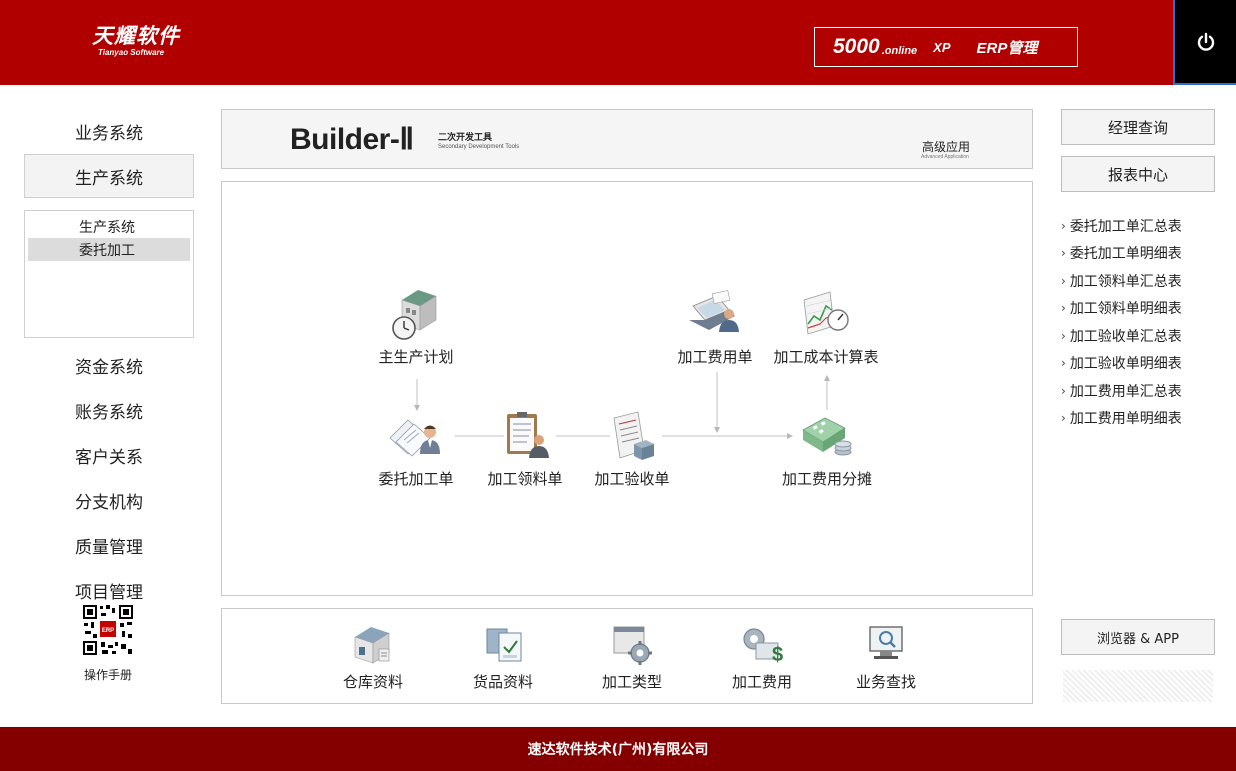 Image resolution: width=1236 pixels, height=771 pixels. What do you see at coordinates (1125, 281) in the screenshot?
I see `report-label: 加工领料单汇总表` at bounding box center [1125, 281].